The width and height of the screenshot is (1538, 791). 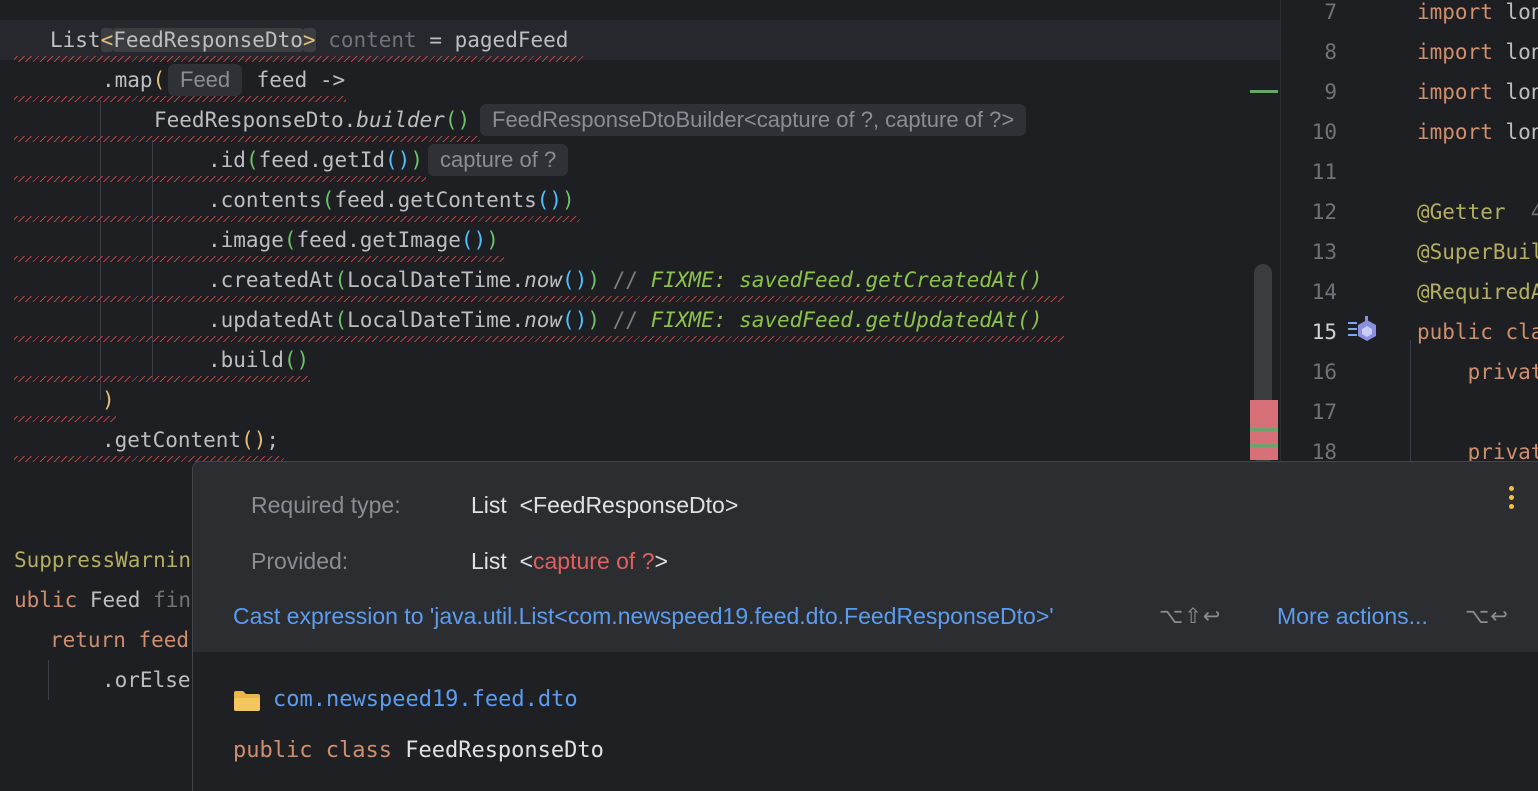 What do you see at coordinates (326, 505) in the screenshot?
I see `required-type-label: Required type:` at bounding box center [326, 505].